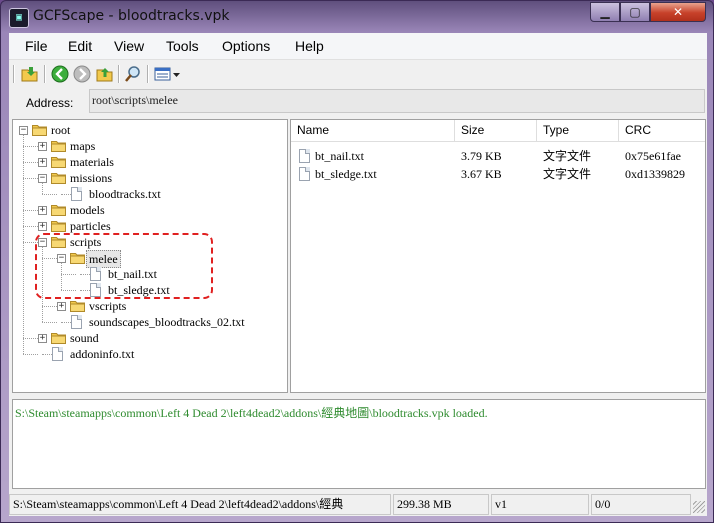 This screenshot has width=714, height=523. Describe the element at coordinates (678, 12) in the screenshot. I see `close-button: ✕` at that location.